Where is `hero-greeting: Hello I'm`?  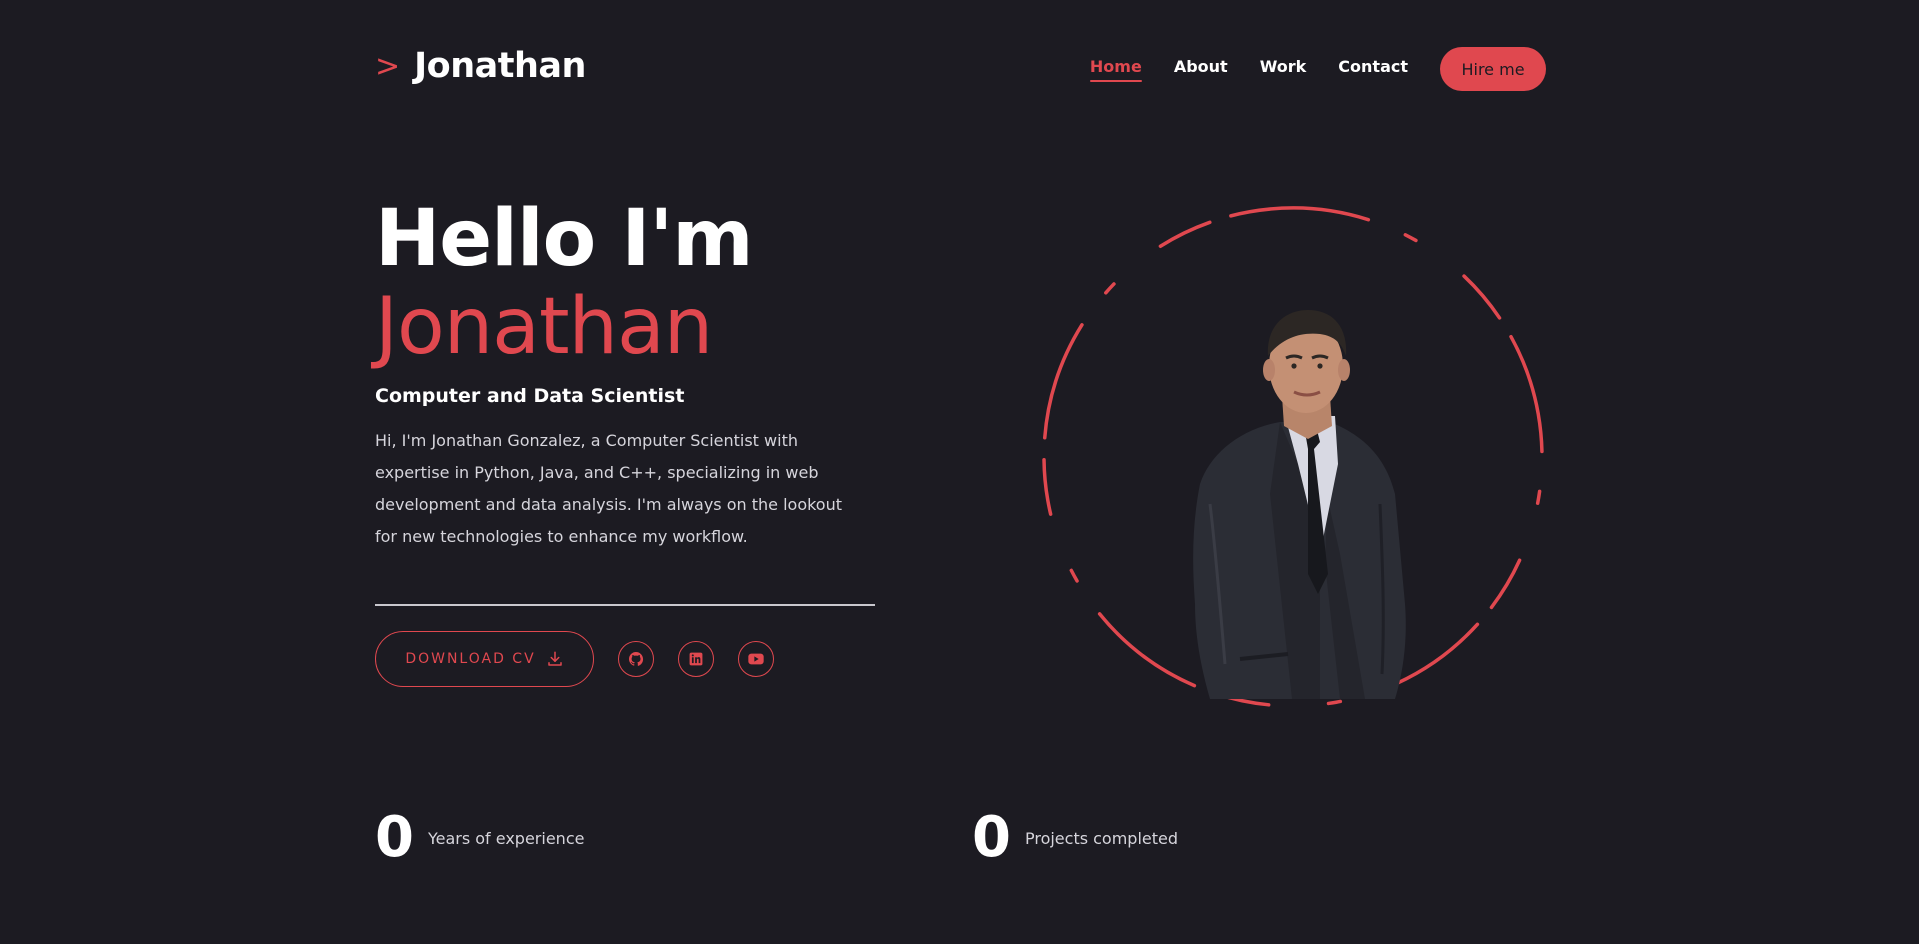 hero-greeting: Hello I'm is located at coordinates (564, 239).